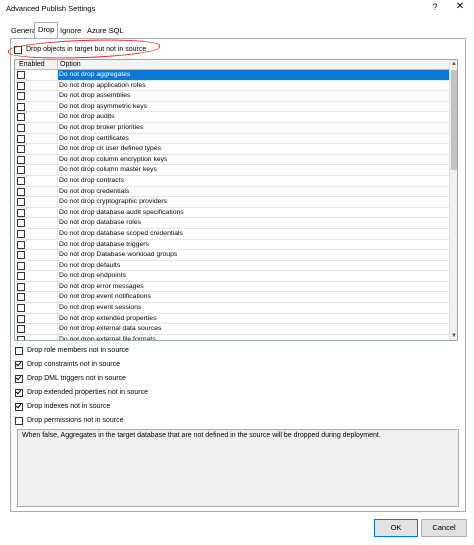 Image resolution: width=474 pixels, height=545 pixels. Describe the element at coordinates (254, 117) in the screenshot. I see `option-cell: Do not drop audits` at that location.